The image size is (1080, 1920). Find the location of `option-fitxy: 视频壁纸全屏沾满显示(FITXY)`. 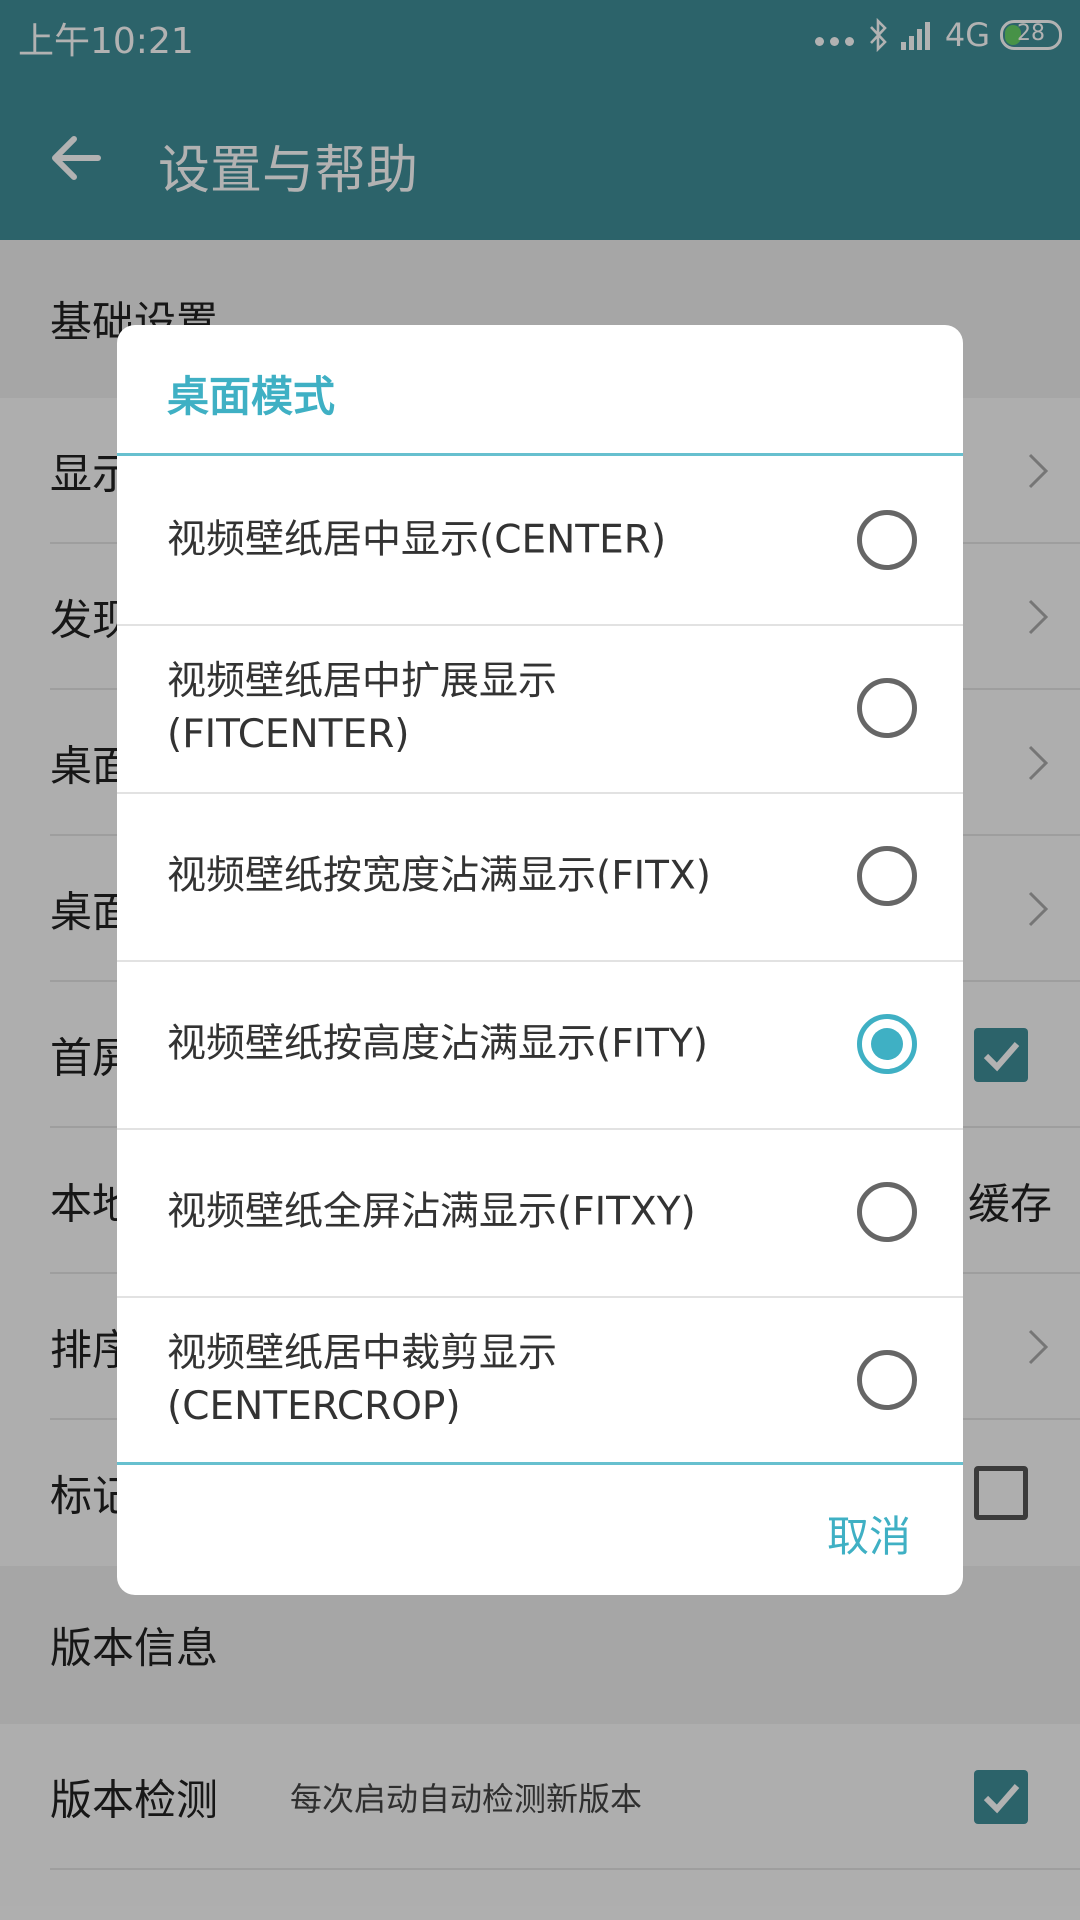

option-fitxy: 视频壁纸全屏沾满显示(FITXY) is located at coordinates (540, 1213).